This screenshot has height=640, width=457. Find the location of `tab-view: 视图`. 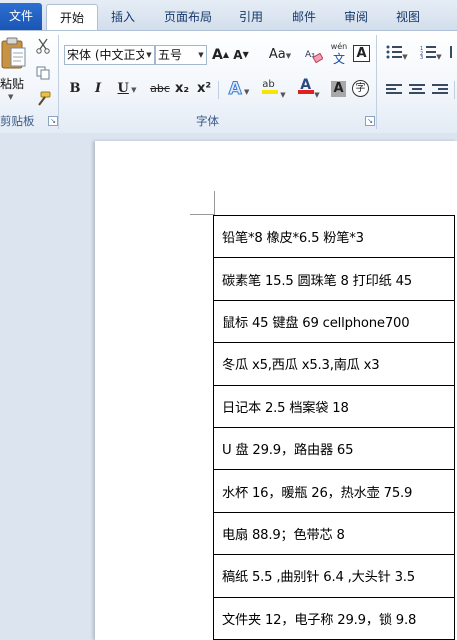

tab-view: 视图 is located at coordinates (408, 17).